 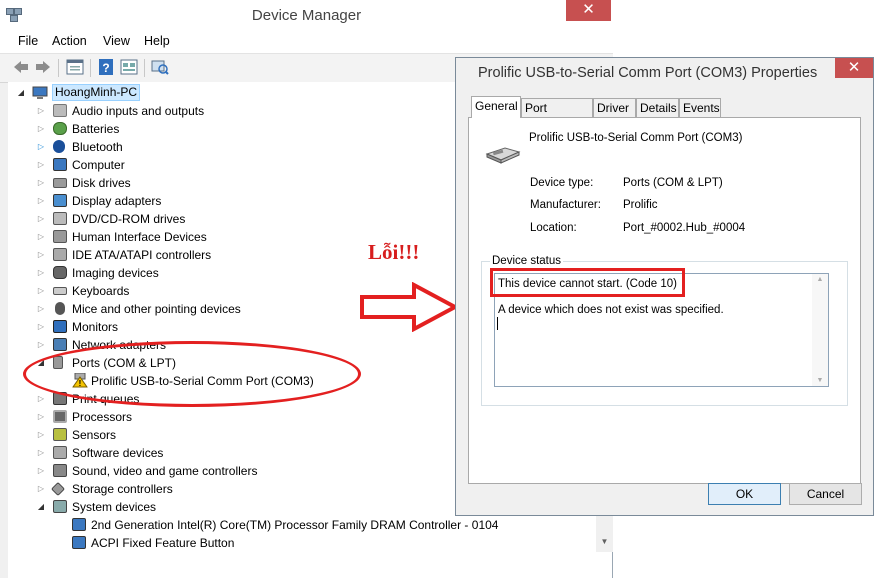 What do you see at coordinates (102, 417) in the screenshot?
I see `tree-item-label: Processors` at bounding box center [102, 417].